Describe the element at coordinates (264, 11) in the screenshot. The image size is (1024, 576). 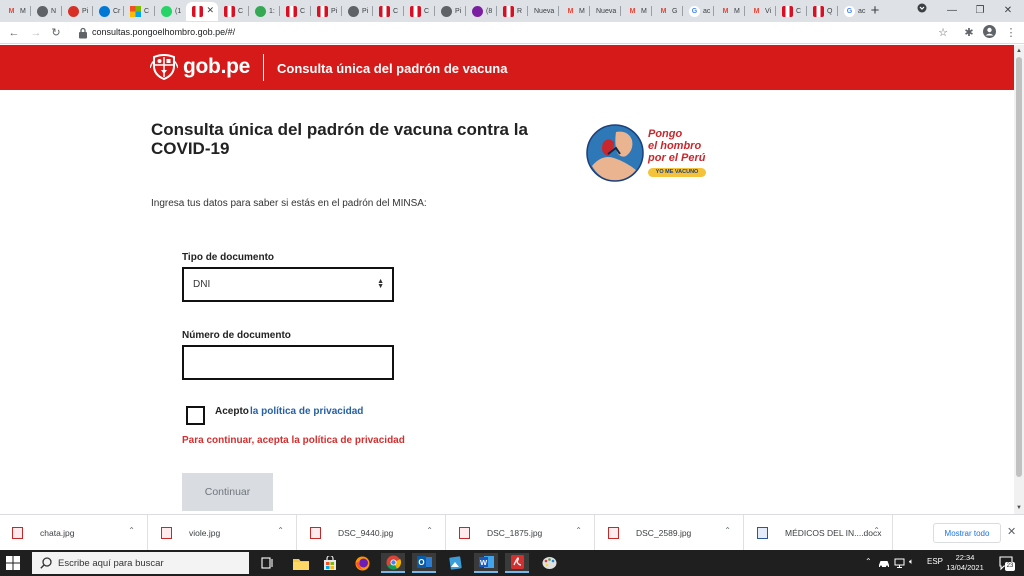
I see `browser-tab: 1:` at that location.